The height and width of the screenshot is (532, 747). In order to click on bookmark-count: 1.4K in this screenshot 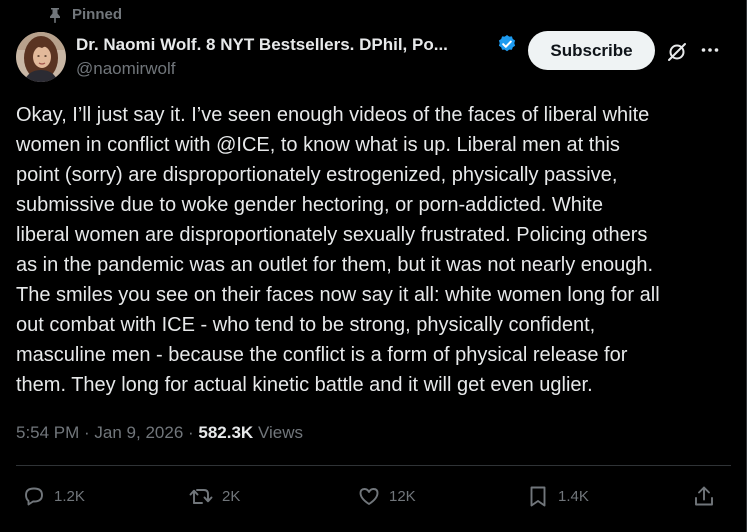, I will do `click(573, 496)`.